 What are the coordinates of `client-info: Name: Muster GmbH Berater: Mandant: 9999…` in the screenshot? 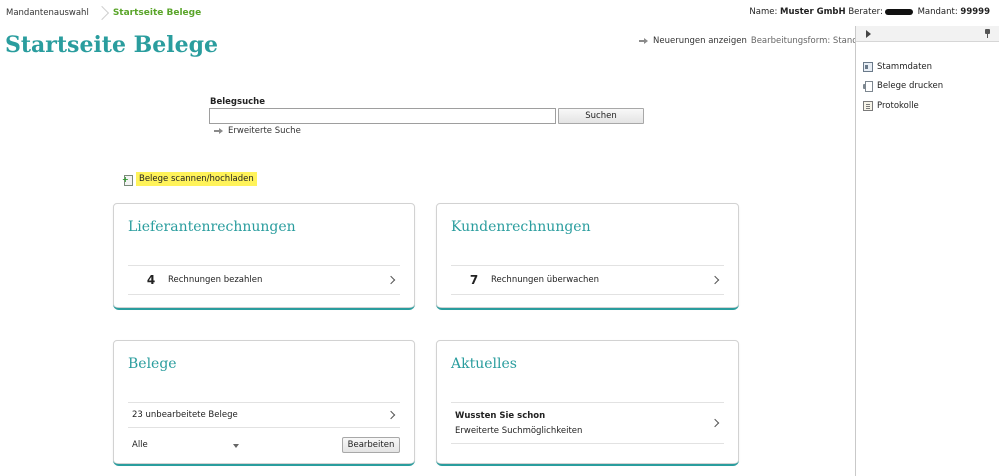 It's located at (869, 12).